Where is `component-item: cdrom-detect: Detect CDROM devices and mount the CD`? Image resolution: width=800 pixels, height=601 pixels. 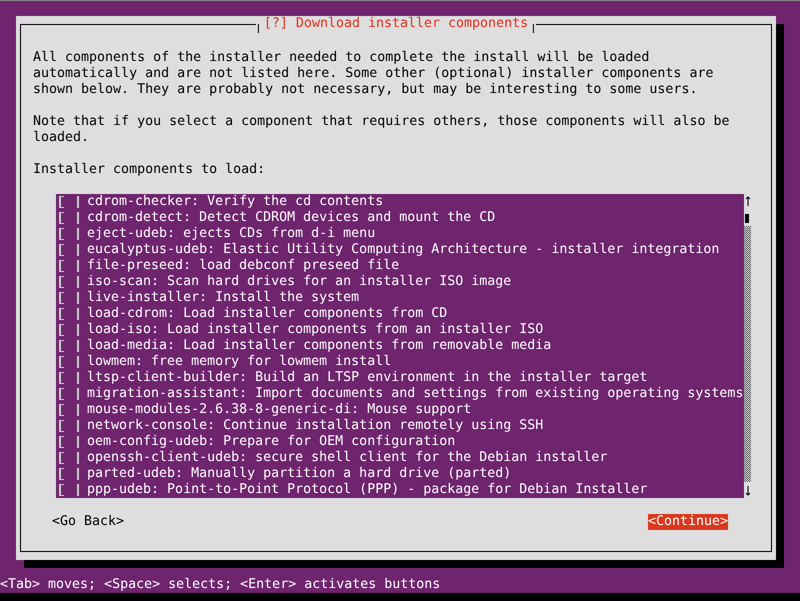
component-item: cdrom-detect: Detect CDROM devices and mount the CD is located at coordinates (400, 218).